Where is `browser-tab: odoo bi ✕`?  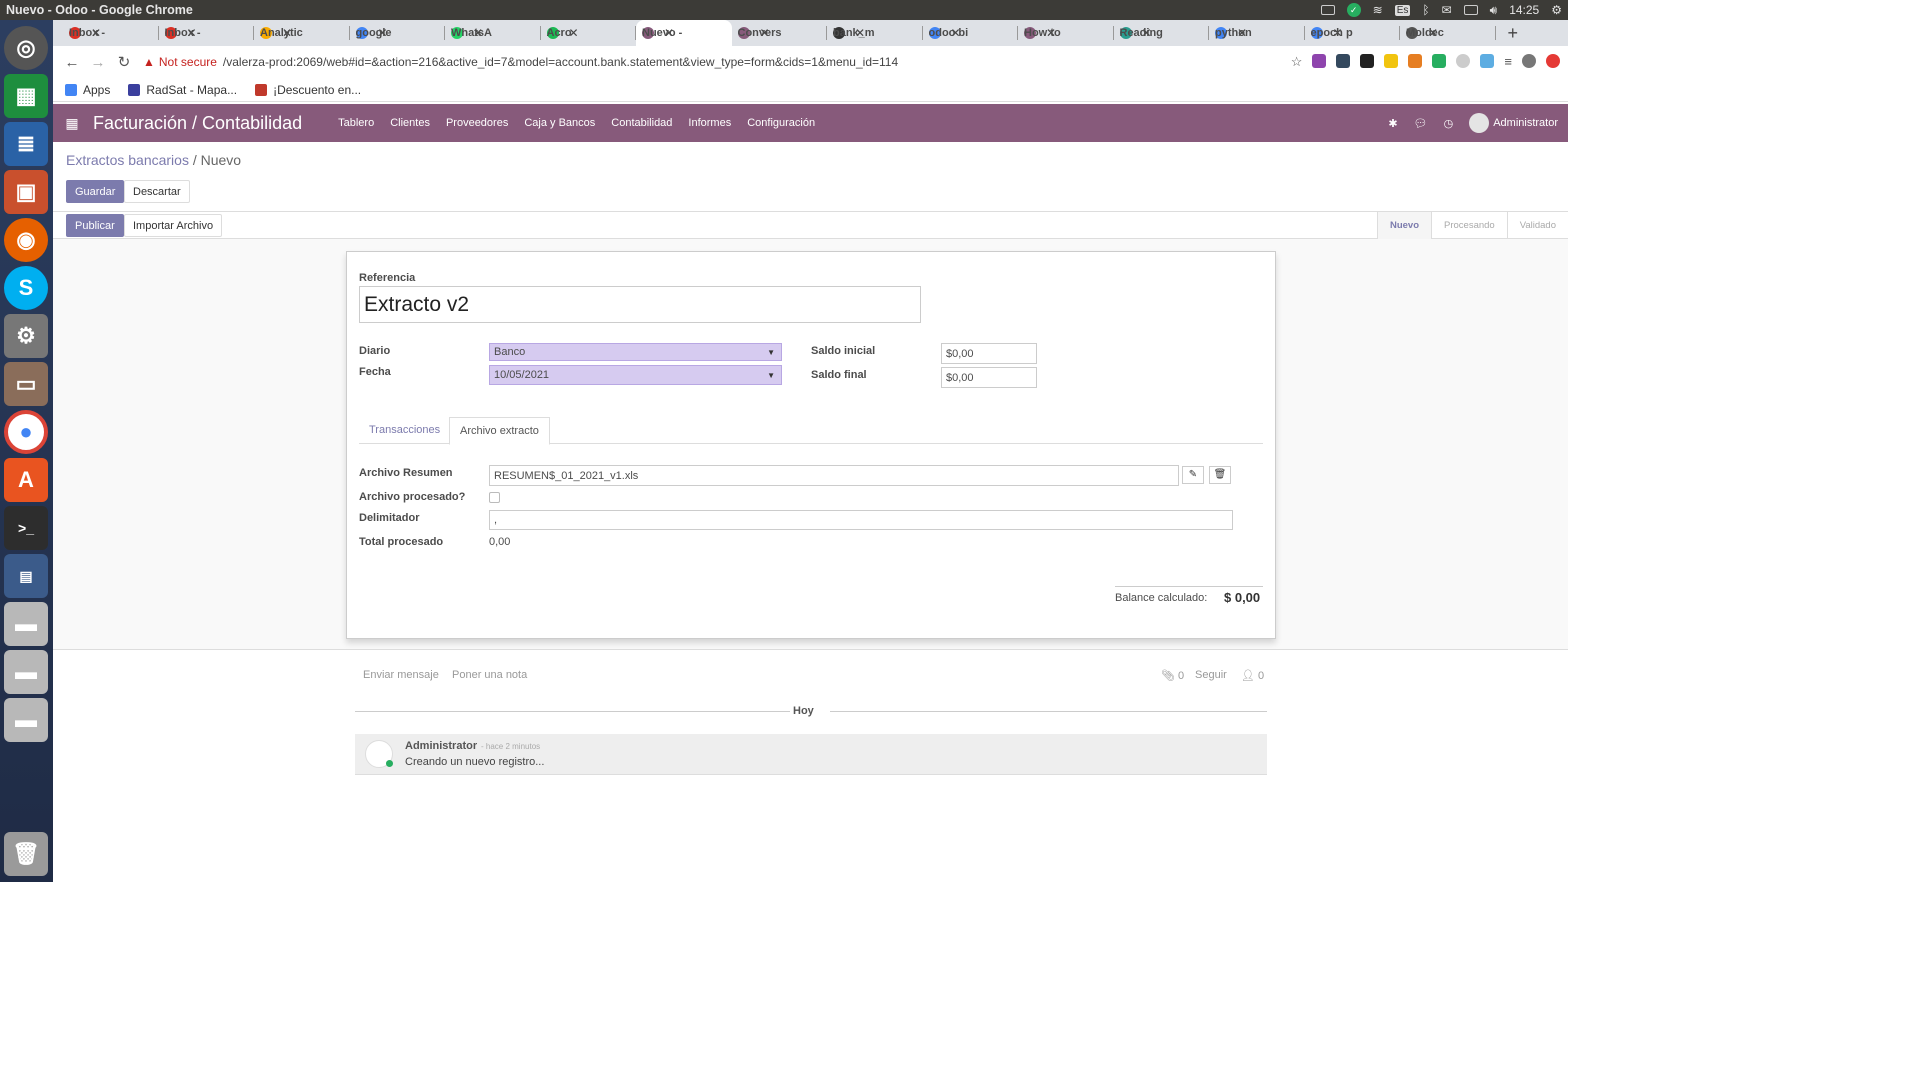 browser-tab: odoo bi ✕ is located at coordinates (971, 33).